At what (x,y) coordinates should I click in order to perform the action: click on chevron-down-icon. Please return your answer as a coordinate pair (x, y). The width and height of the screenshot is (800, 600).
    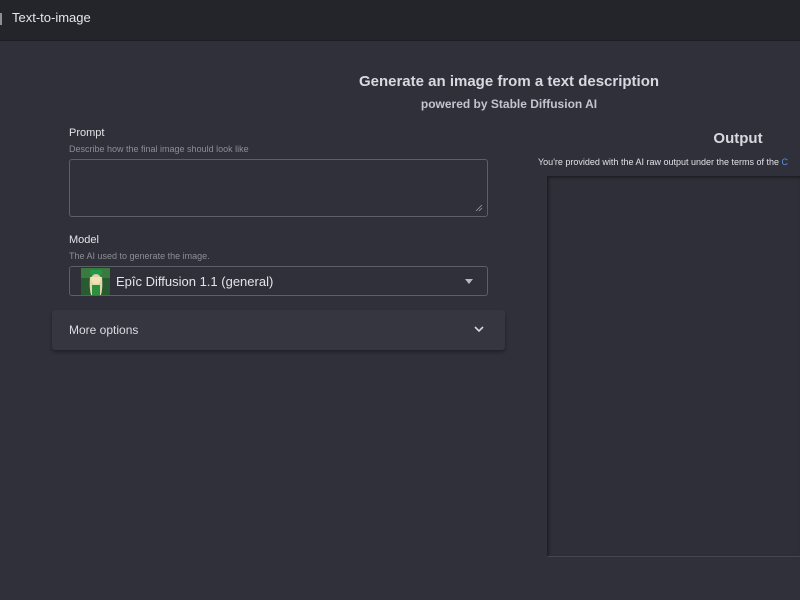
    Looking at the image, I should click on (479, 329).